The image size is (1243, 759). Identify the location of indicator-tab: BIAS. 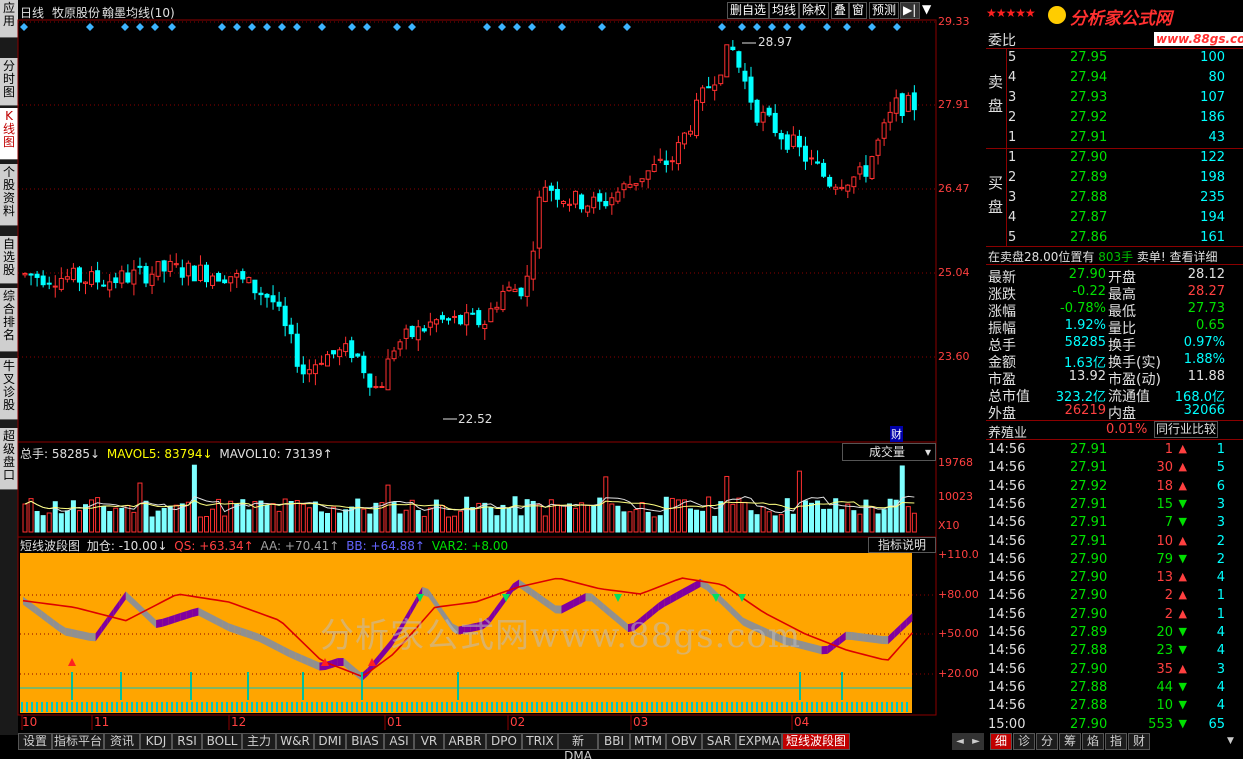
(365, 741).